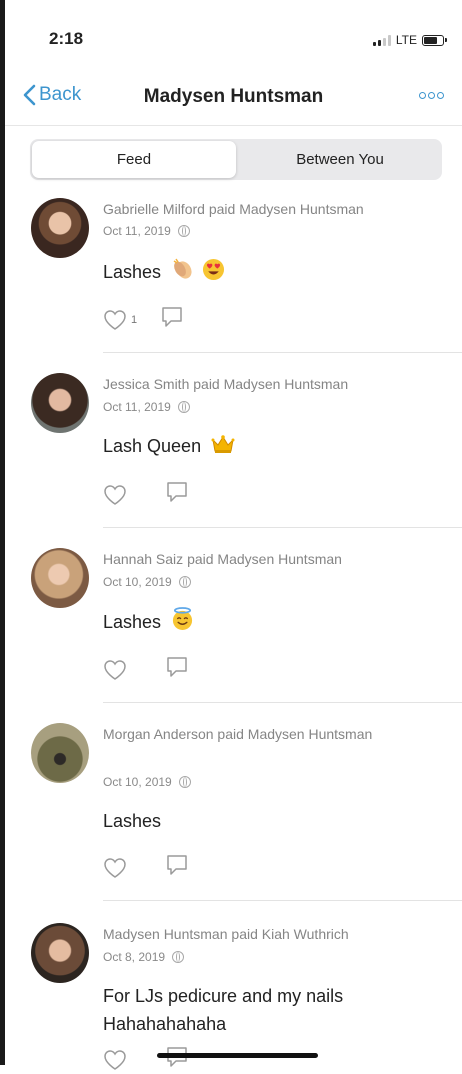 Image resolution: width=462 pixels, height=1074 pixels. What do you see at coordinates (146, 384) in the screenshot?
I see `payer-name: Jessica Smith` at bounding box center [146, 384].